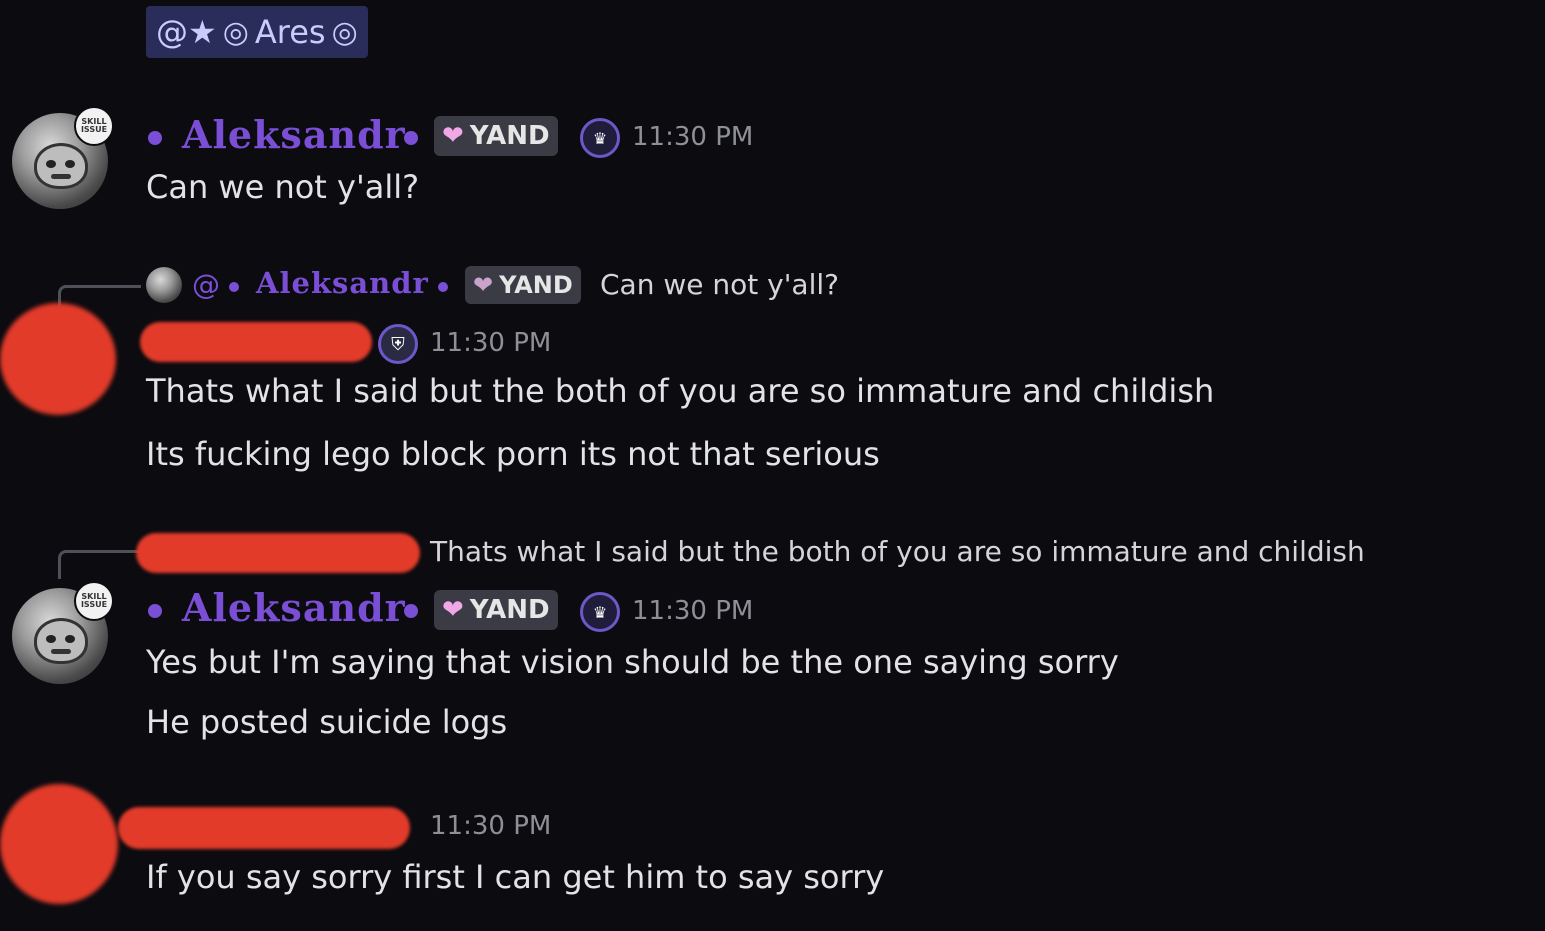 This screenshot has width=1545, height=931. What do you see at coordinates (398, 344) in the screenshot?
I see `shield-badge-icon: ⛨` at bounding box center [398, 344].